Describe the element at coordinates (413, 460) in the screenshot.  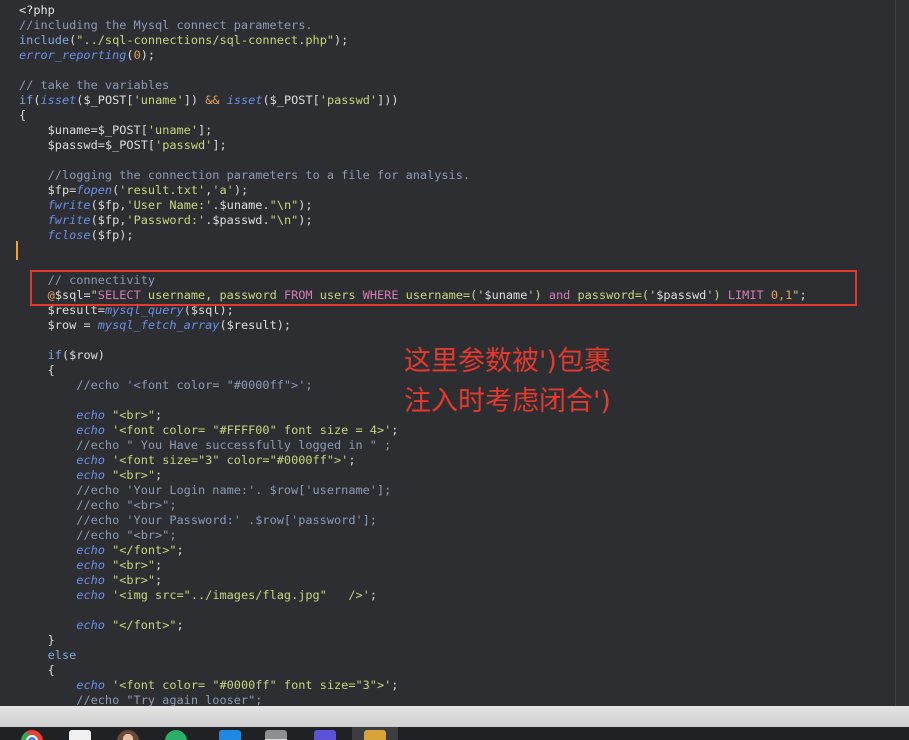
I see `code-line: echo '<font size="3" color="#0000ff">';` at that location.